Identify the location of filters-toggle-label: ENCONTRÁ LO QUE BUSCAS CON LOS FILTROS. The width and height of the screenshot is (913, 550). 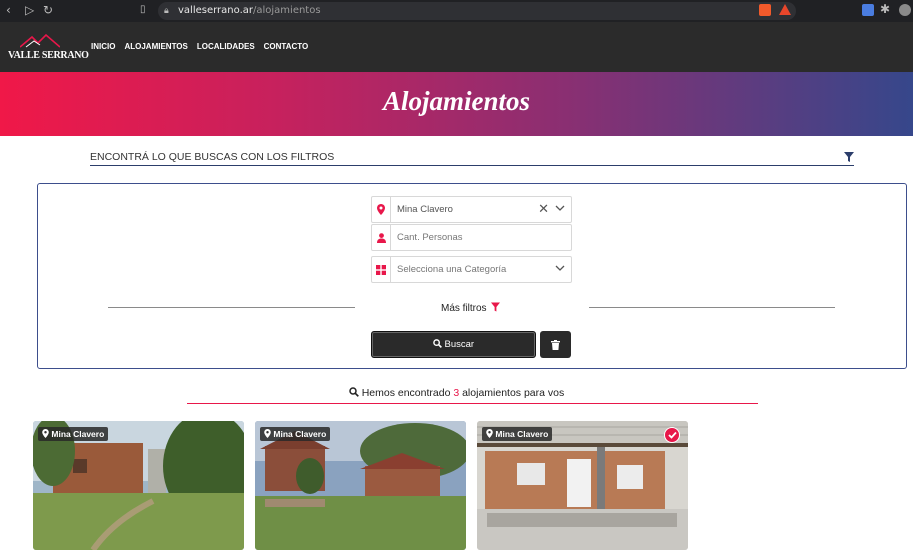
(212, 157).